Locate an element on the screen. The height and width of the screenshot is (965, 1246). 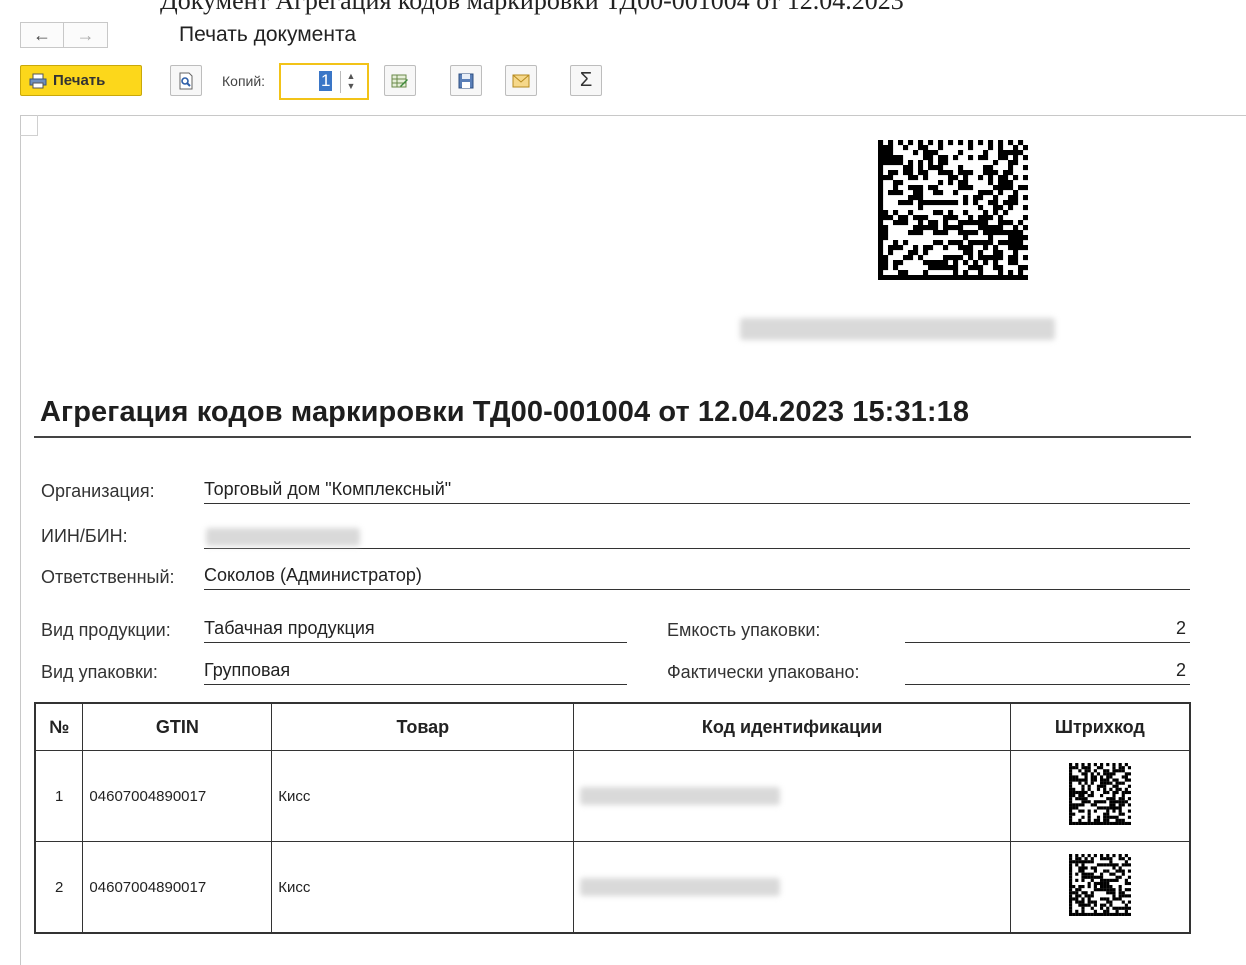
print-button-label: Печать is located at coordinates (79, 80).